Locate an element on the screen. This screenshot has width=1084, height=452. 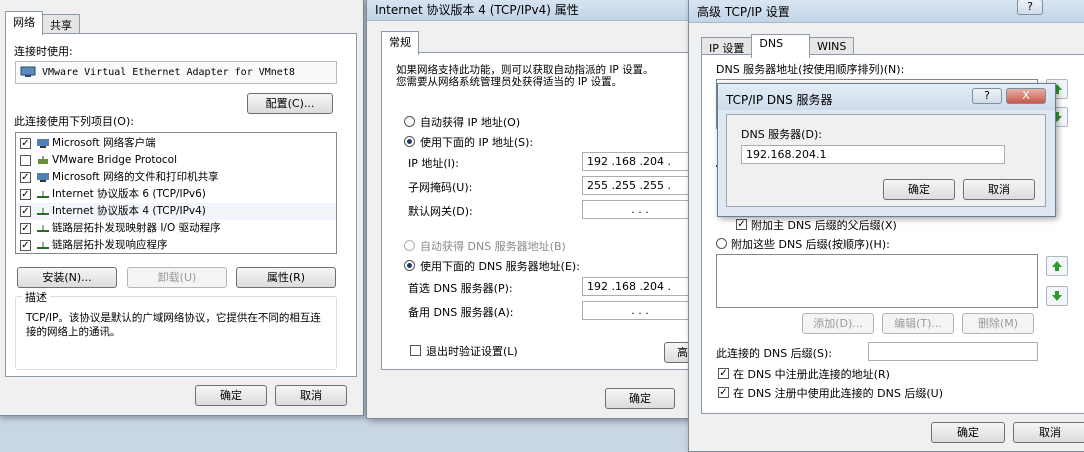
register-address-checkbox: ✓ is located at coordinates (723, 373).